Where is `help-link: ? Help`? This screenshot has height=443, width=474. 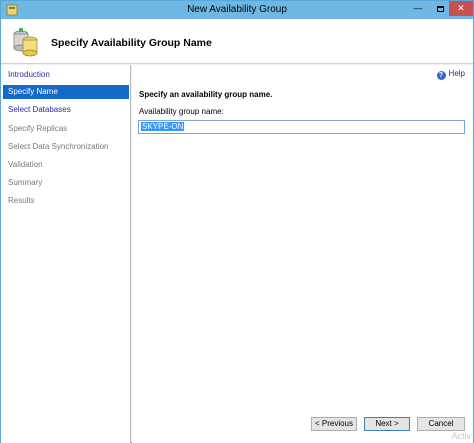
help-link: ? Help is located at coordinates (450, 74).